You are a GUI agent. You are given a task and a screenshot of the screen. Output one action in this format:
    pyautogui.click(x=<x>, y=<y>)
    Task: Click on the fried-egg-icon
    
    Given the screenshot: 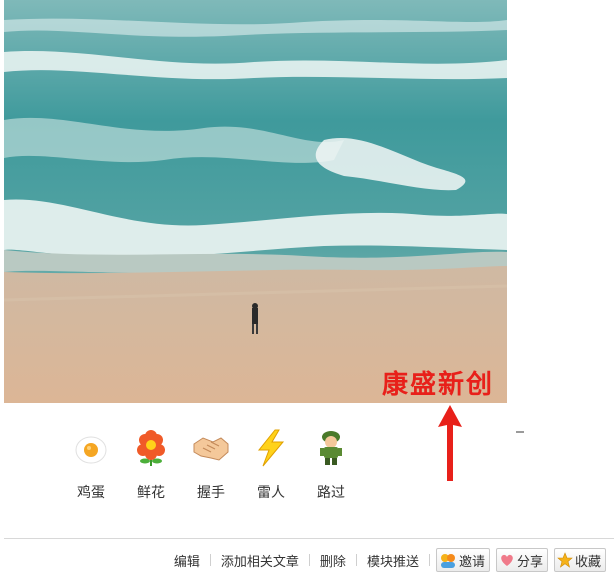 What is the action you would take?
    pyautogui.click(x=91, y=450)
    